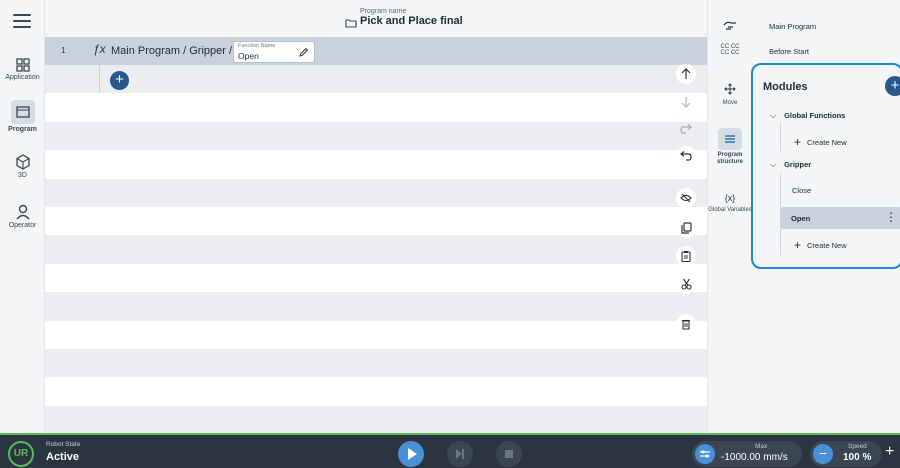 The height and width of the screenshot is (468, 900). What do you see at coordinates (891, 217) in the screenshot?
I see `more-icon: ⋮` at bounding box center [891, 217].